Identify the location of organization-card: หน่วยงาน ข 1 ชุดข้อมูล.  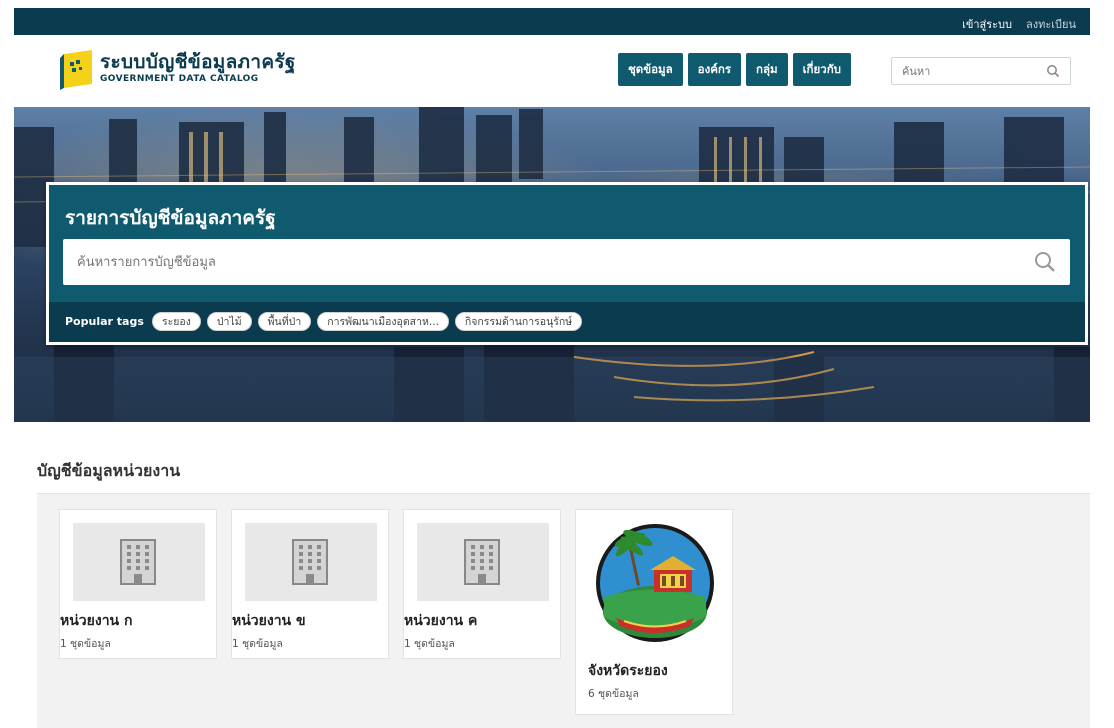
(310, 584).